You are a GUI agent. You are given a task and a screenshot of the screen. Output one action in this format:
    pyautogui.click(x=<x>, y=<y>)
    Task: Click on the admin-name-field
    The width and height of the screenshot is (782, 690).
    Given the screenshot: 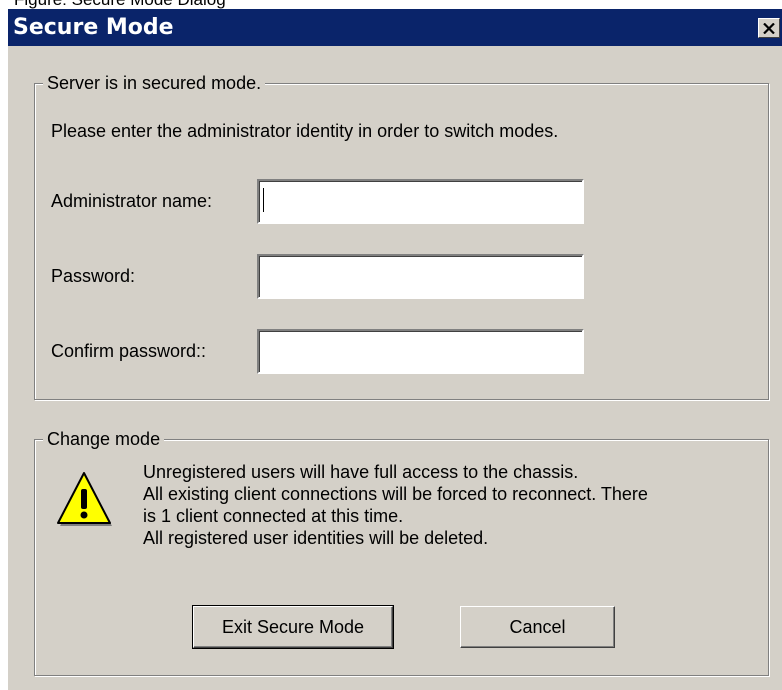 What is the action you would take?
    pyautogui.click(x=420, y=201)
    